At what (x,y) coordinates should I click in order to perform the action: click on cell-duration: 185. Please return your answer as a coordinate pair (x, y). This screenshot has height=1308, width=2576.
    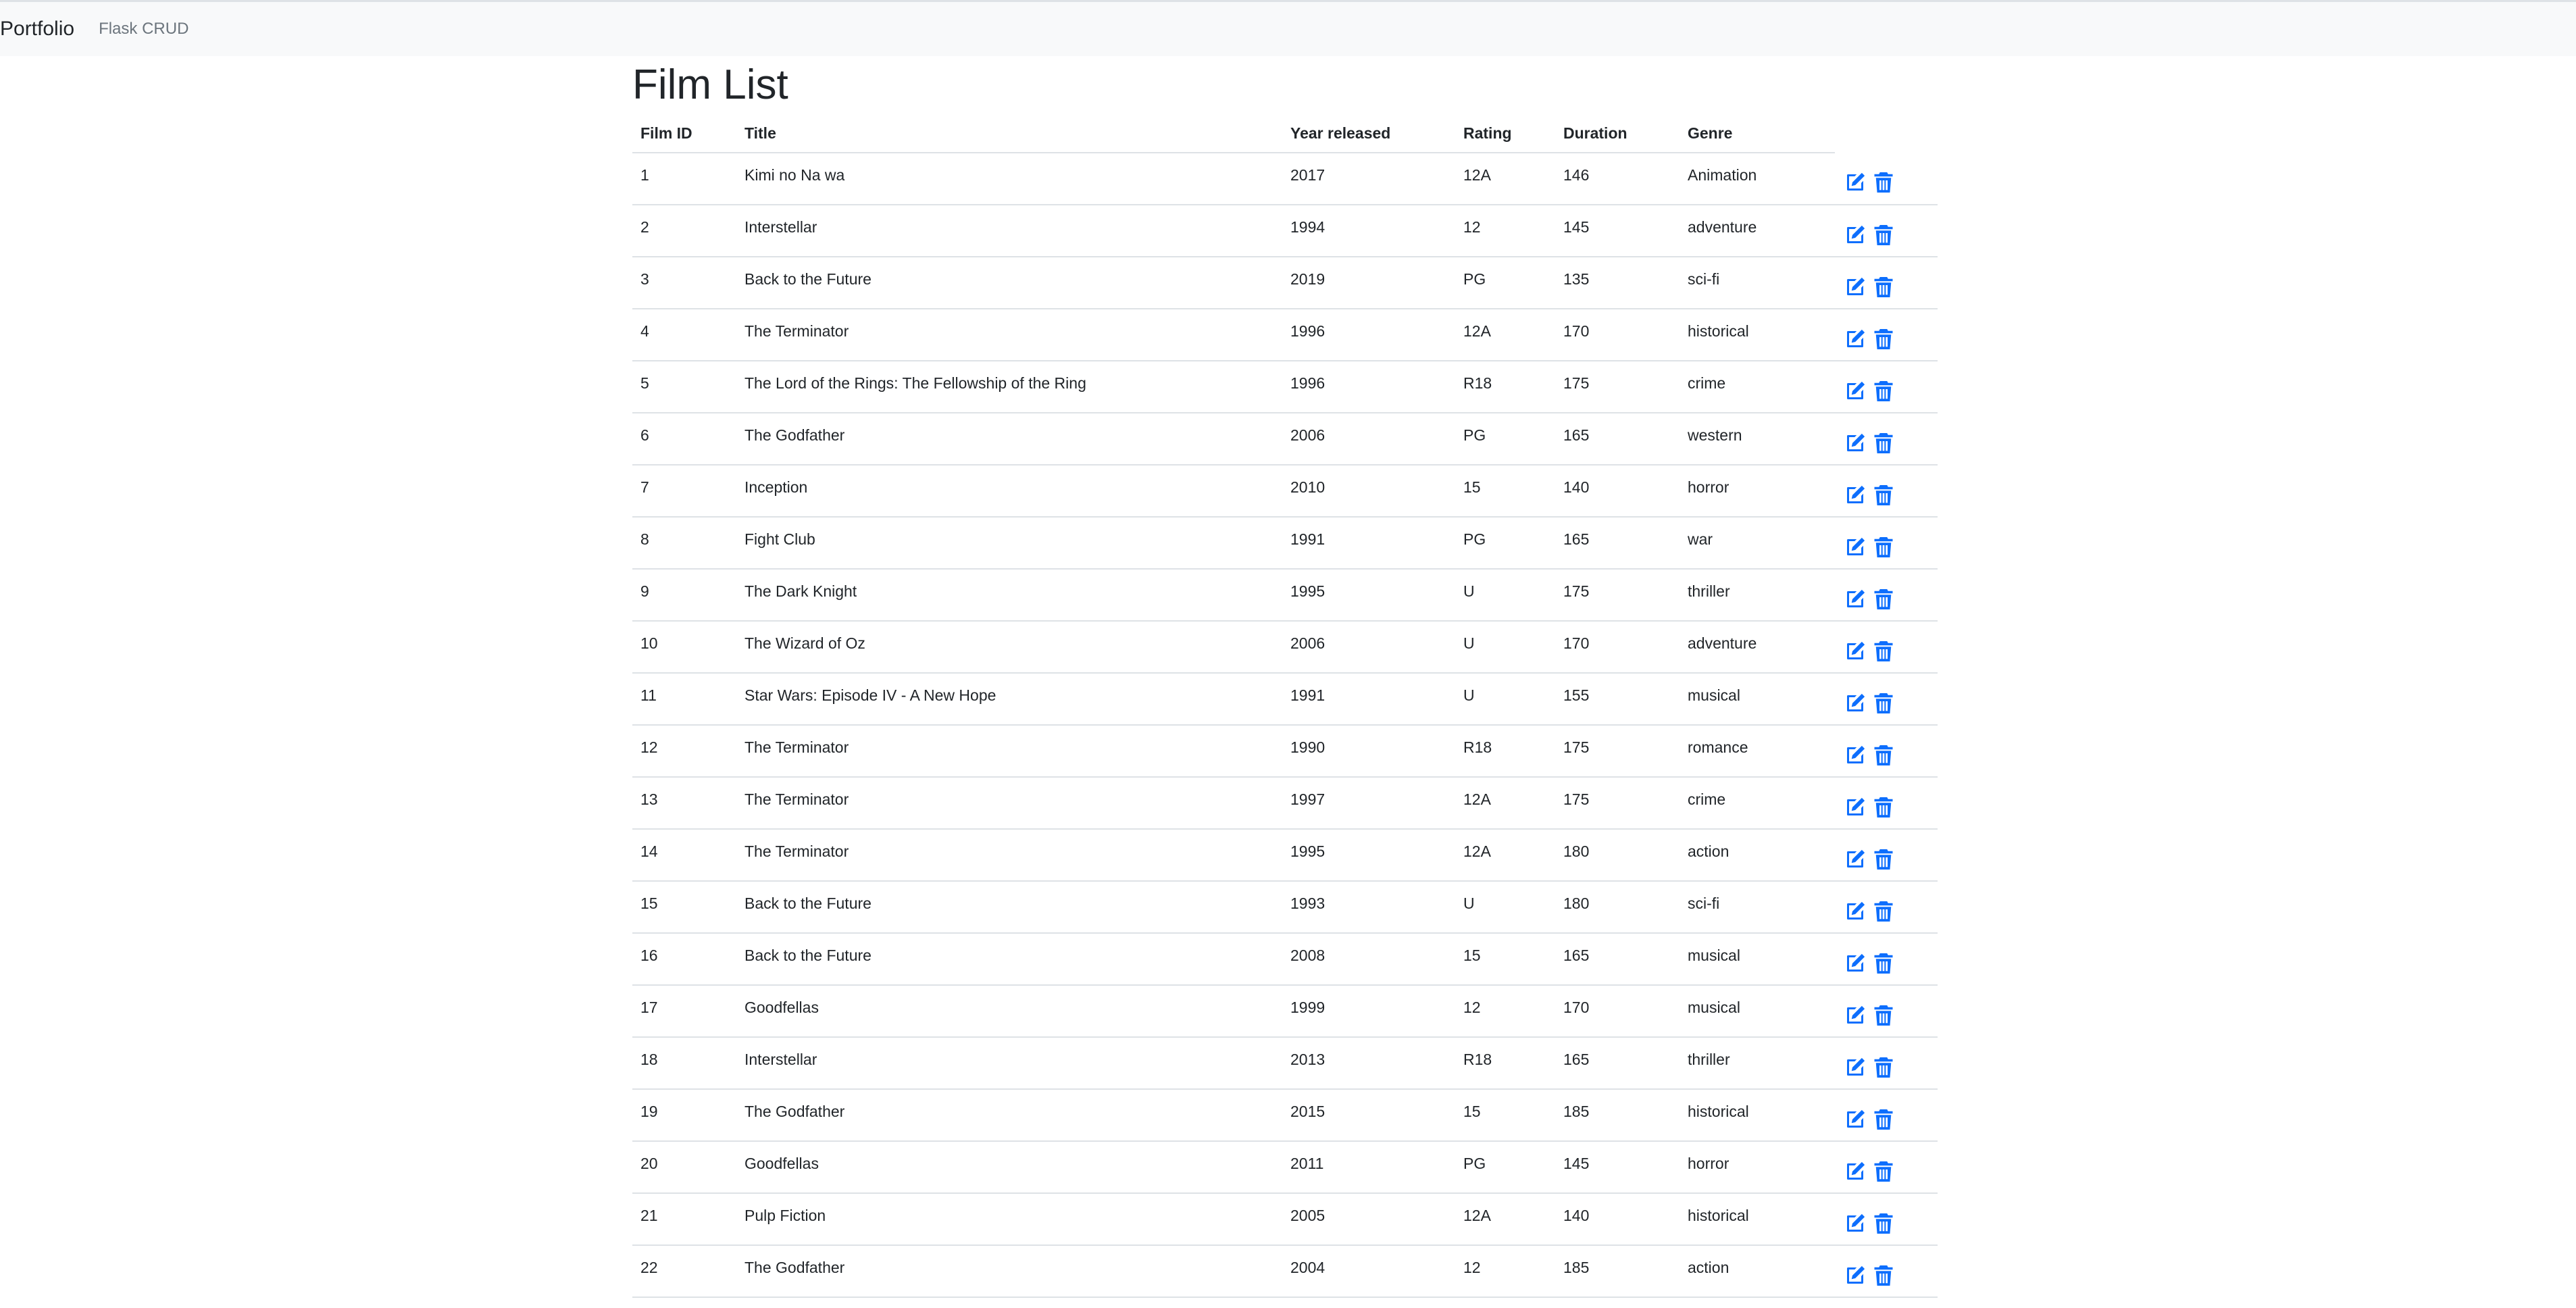
    Looking at the image, I should click on (1617, 1272).